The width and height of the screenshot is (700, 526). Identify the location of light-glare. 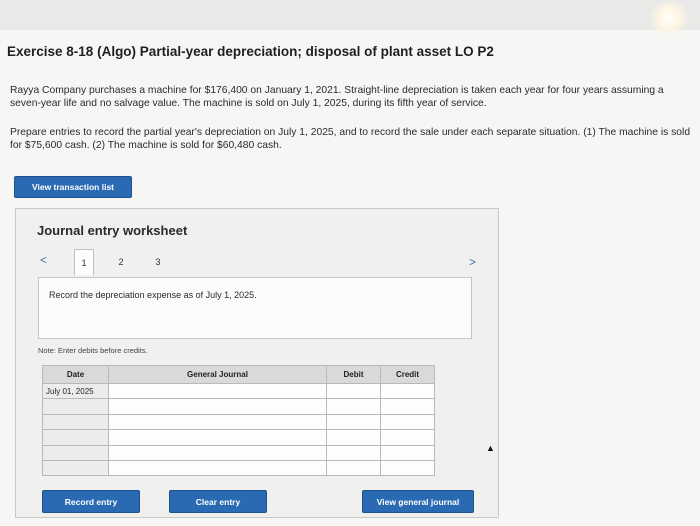
(669, 18).